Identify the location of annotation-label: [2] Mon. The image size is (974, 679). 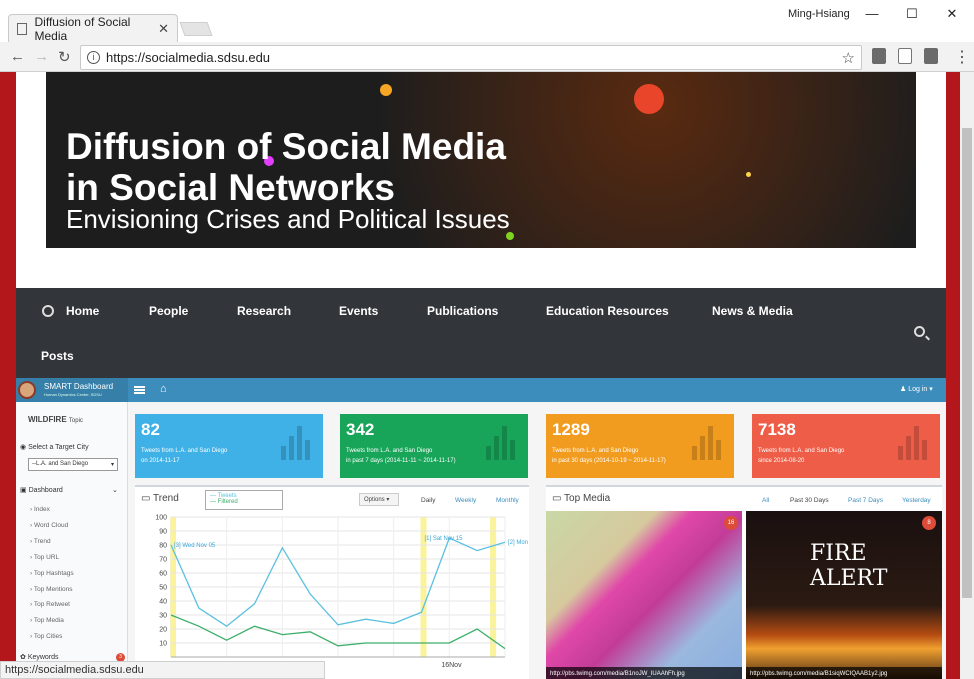
(518, 543).